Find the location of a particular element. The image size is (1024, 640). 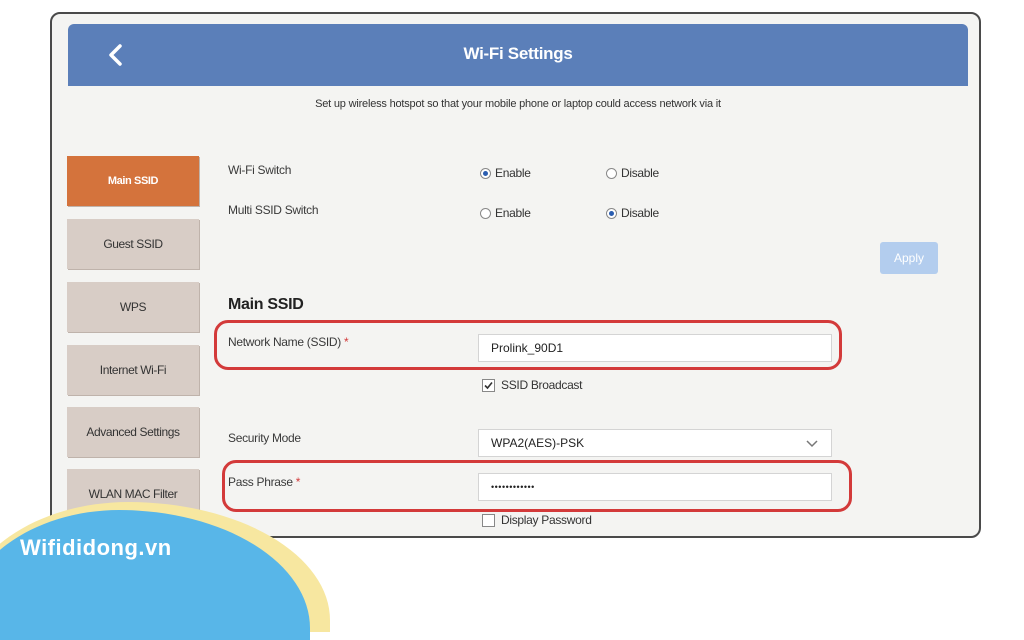

sidebar-item-label: WLAN MAC Filter is located at coordinates (133, 494).